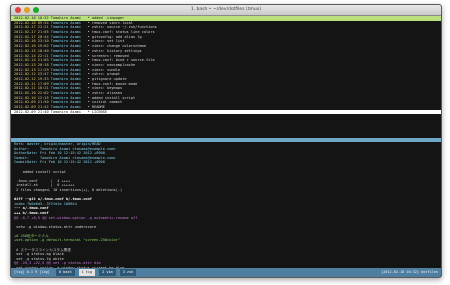 This screenshot has width=450, height=285. What do you see at coordinates (31, 83) in the screenshot?
I see `log-date: 2012-02-11 17:09` at bounding box center [31, 83].